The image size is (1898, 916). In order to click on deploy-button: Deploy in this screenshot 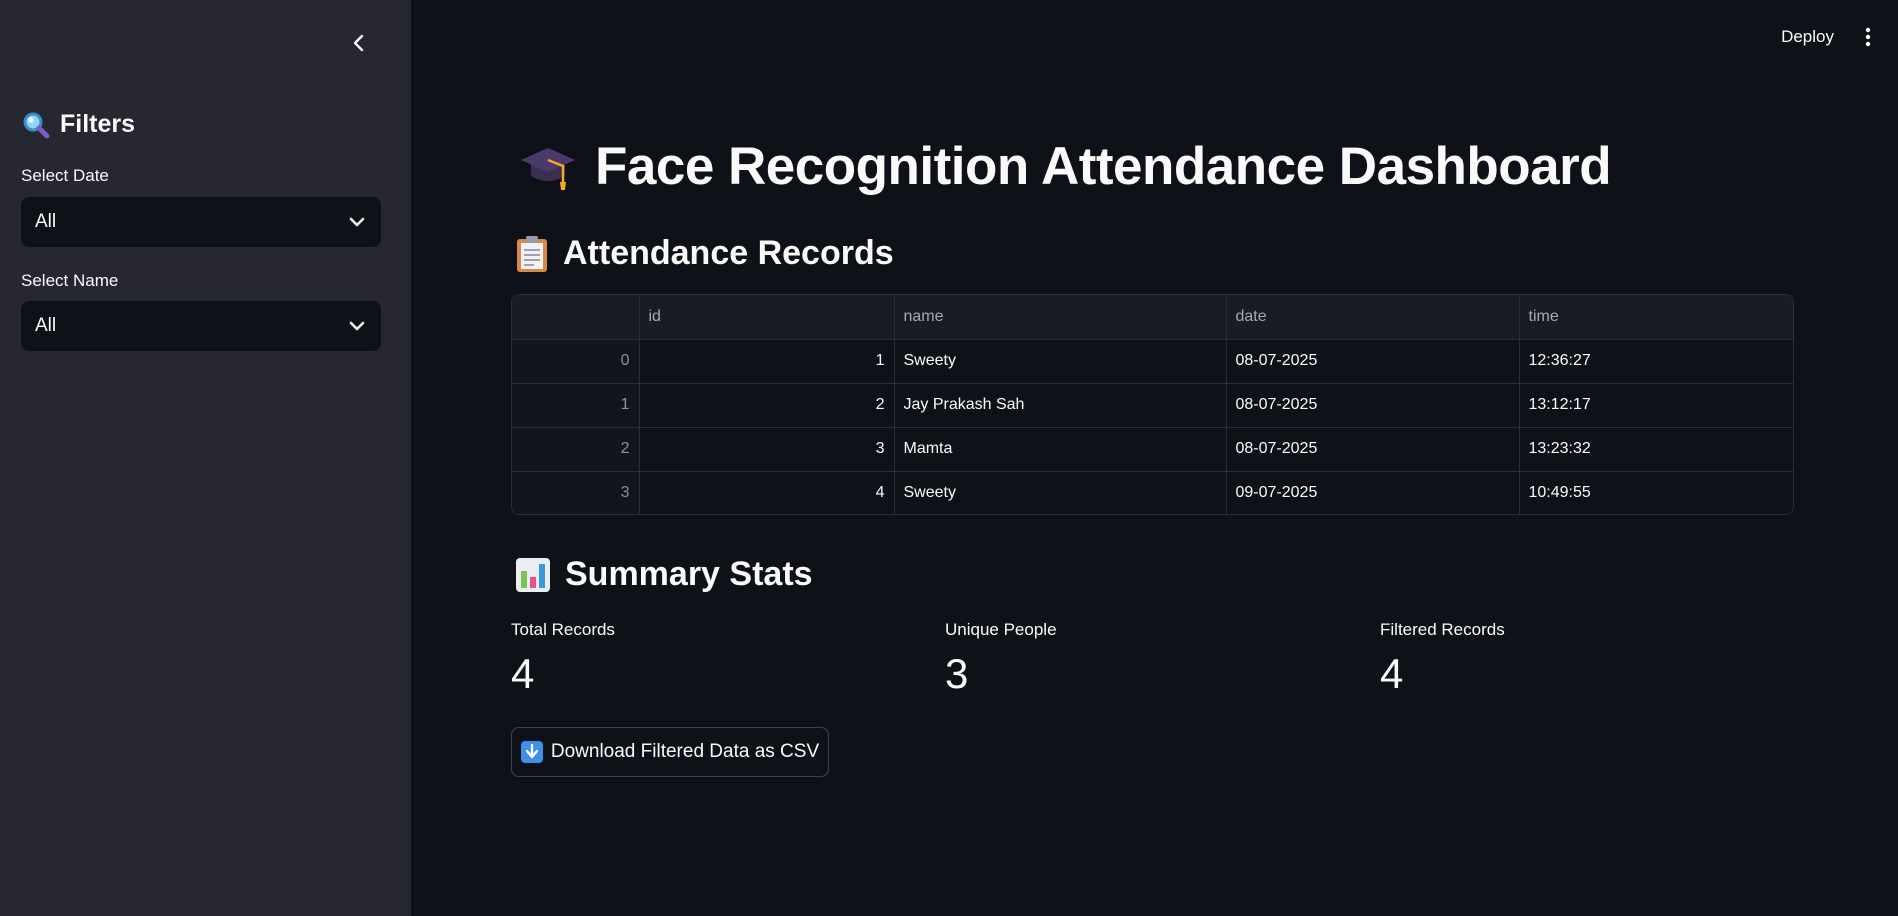, I will do `click(1807, 37)`.